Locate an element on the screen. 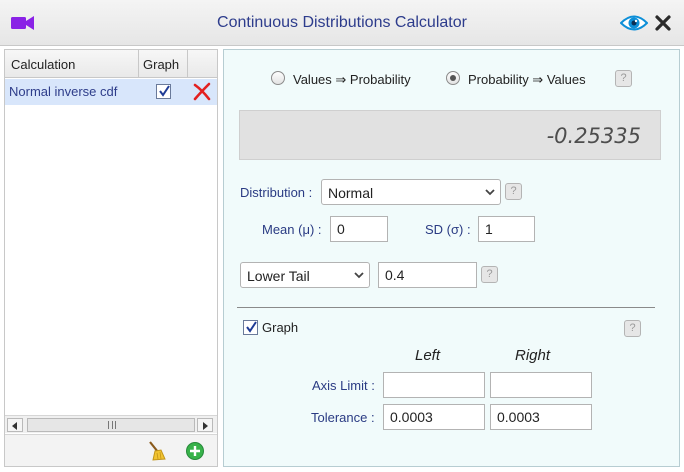  broom-icon is located at coordinates (156, 451).